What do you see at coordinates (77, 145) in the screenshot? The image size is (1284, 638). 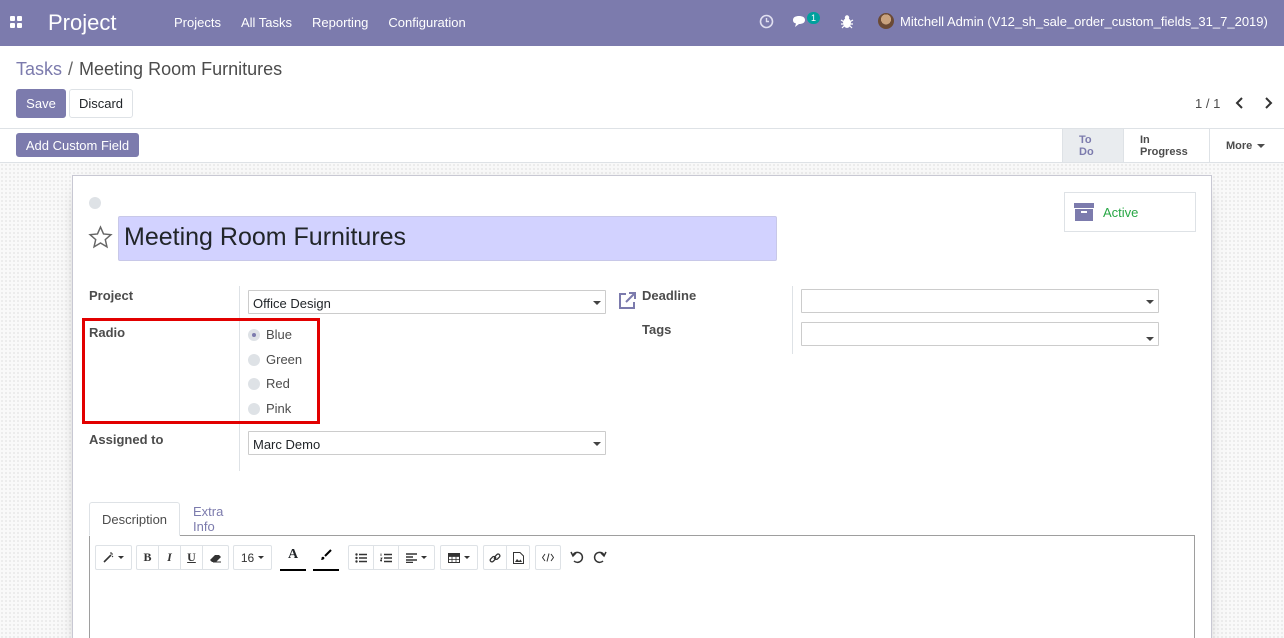 I see `add-custom-field-button: Add Custom Field` at bounding box center [77, 145].